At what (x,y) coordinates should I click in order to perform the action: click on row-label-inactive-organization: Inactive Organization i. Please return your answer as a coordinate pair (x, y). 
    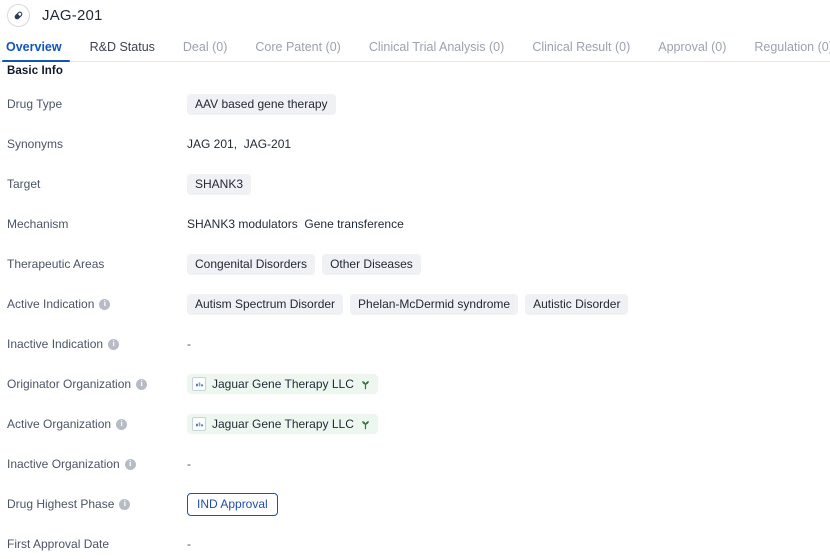
    Looking at the image, I should click on (97, 464).